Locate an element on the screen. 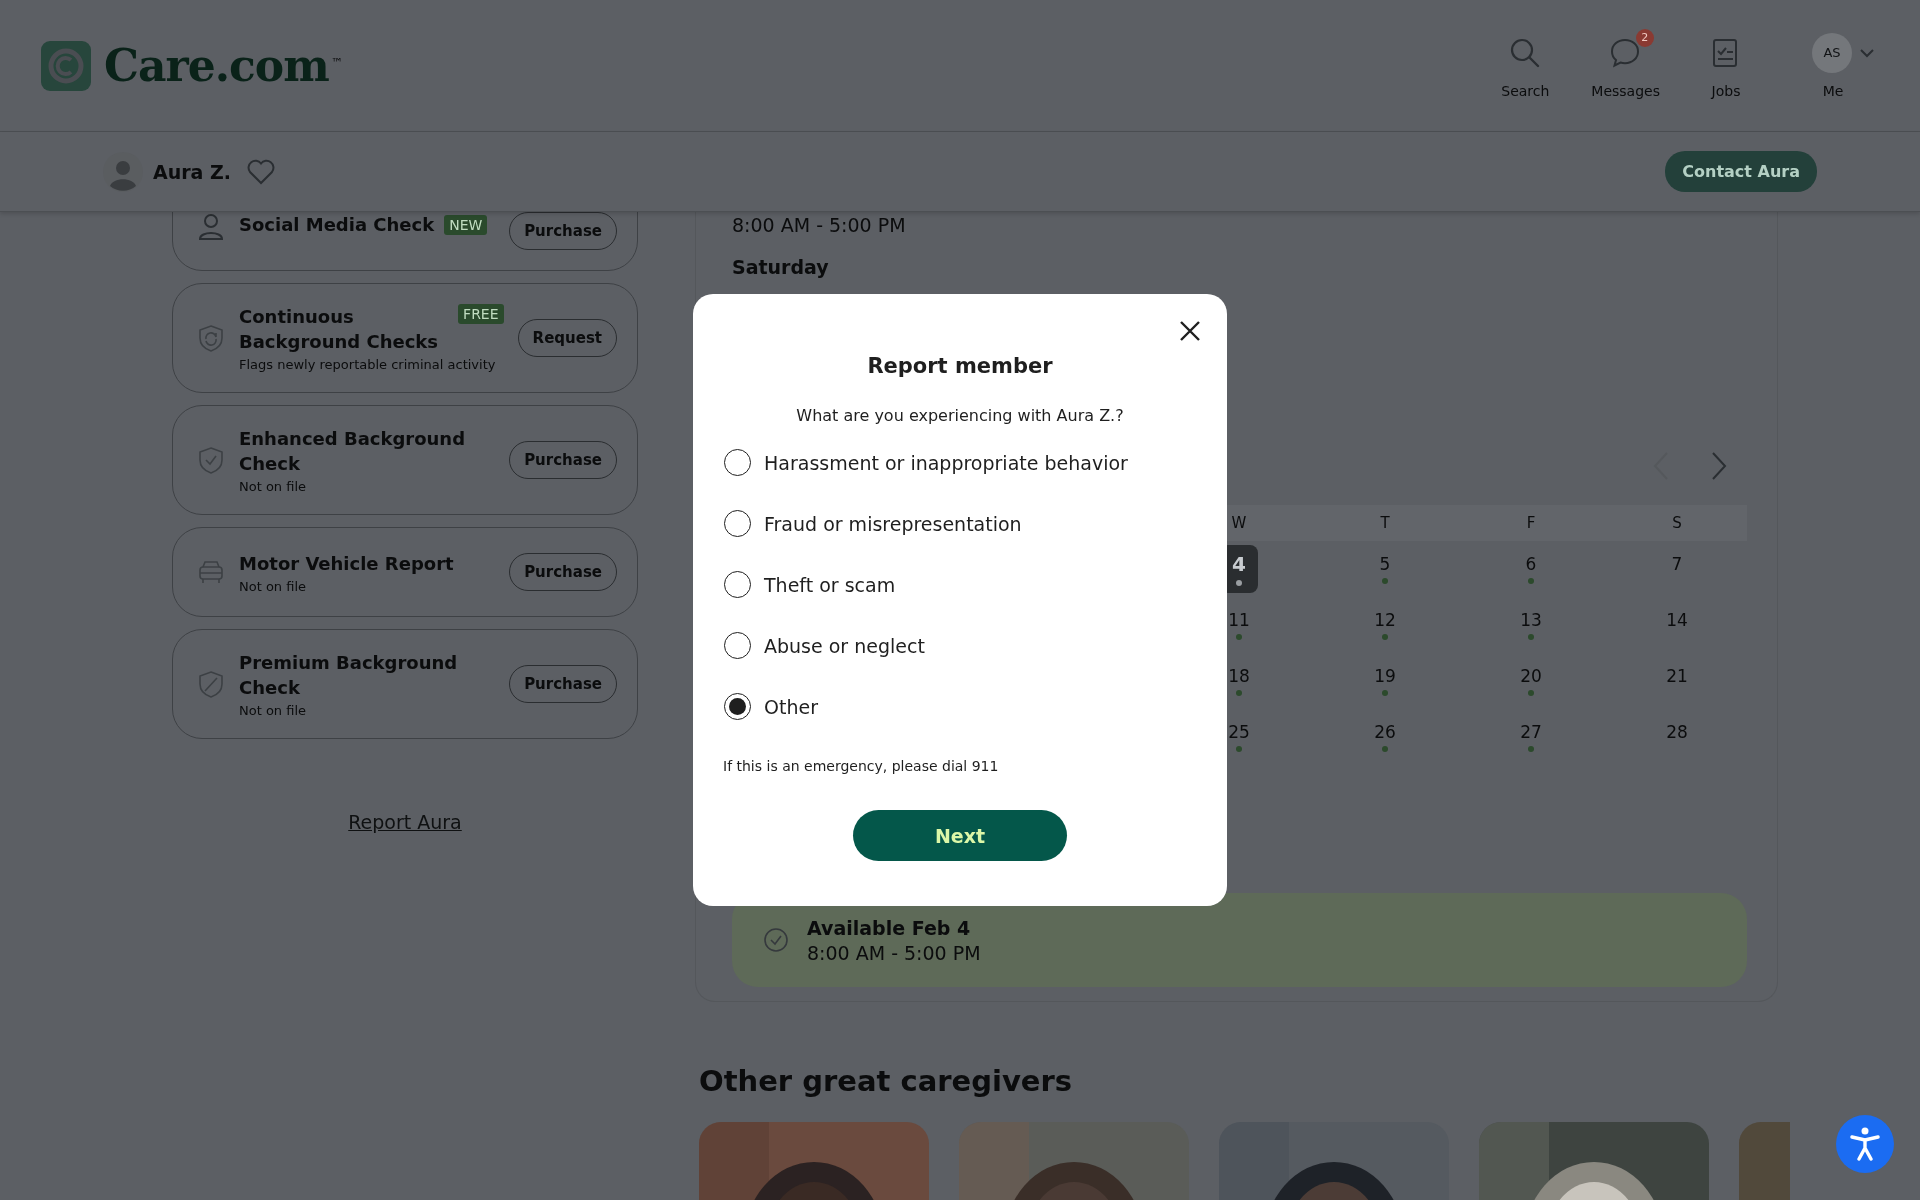 The image size is (1920, 1200). check-title: Social Media Check is located at coordinates (337, 225).